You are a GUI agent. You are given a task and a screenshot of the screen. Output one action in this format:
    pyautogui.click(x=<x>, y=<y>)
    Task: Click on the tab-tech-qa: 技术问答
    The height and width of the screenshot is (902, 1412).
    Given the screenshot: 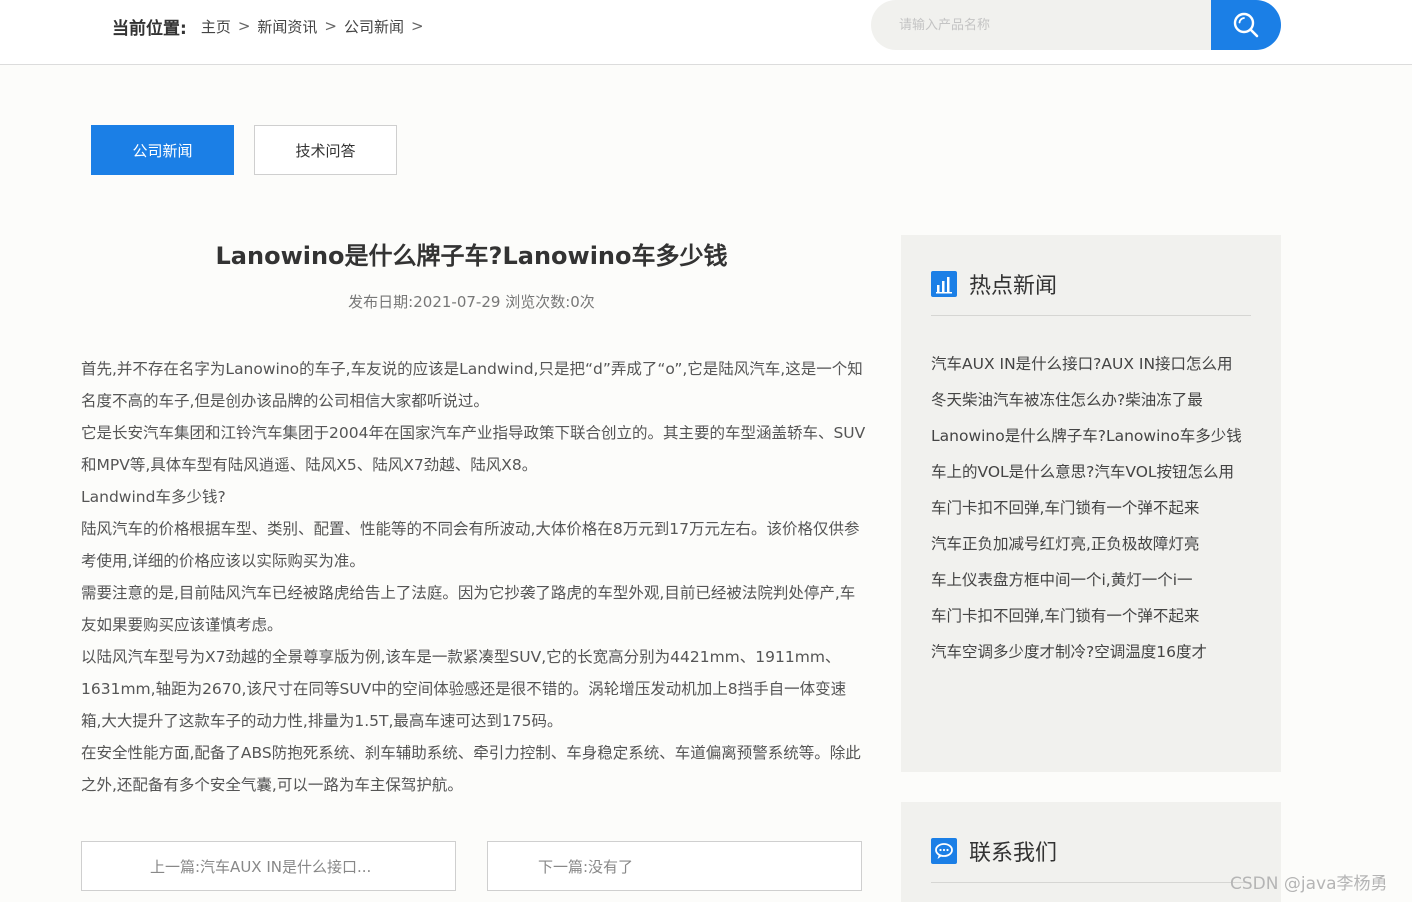 What is the action you would take?
    pyautogui.click(x=325, y=150)
    